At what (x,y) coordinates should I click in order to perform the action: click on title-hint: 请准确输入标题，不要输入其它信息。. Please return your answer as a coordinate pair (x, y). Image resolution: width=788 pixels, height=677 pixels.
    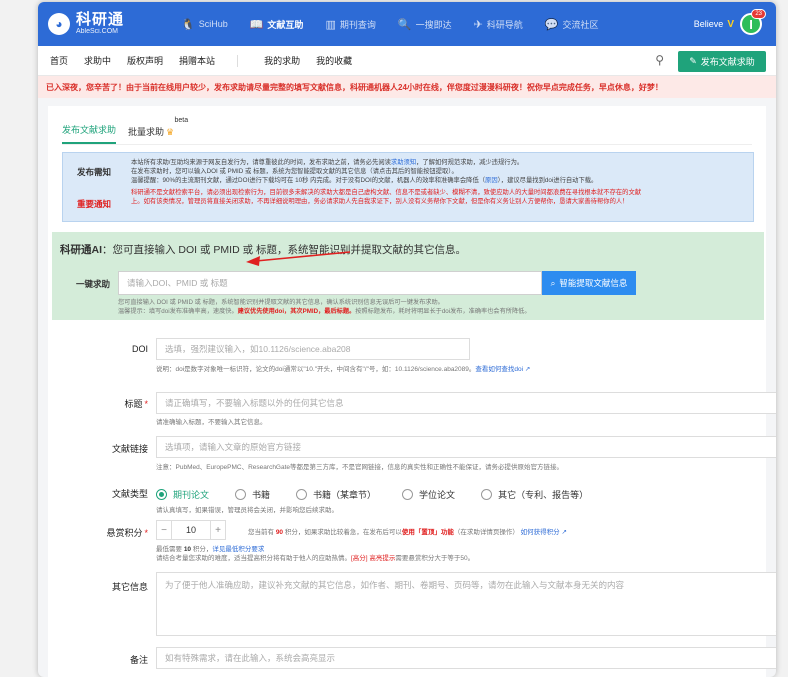
    Looking at the image, I should click on (211, 422).